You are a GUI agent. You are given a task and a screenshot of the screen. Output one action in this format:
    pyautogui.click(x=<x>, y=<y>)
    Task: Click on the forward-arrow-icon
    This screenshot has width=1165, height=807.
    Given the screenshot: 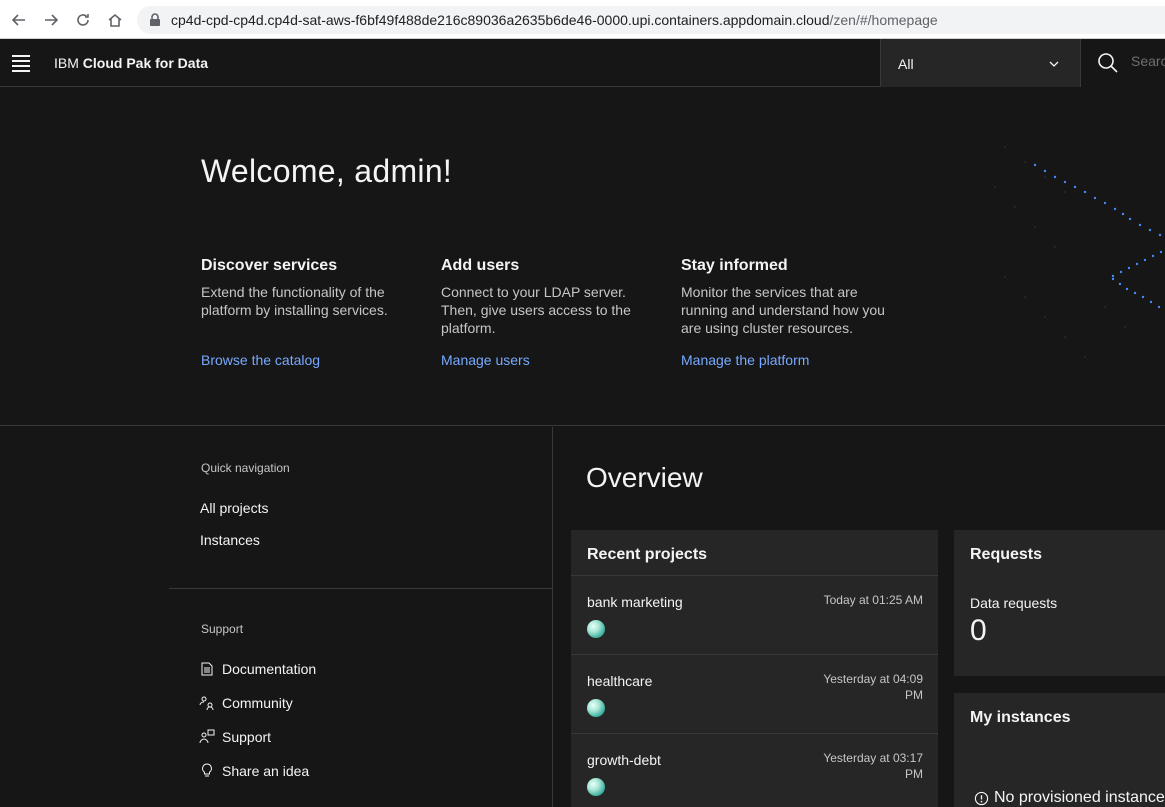 What is the action you would take?
    pyautogui.click(x=51, y=20)
    